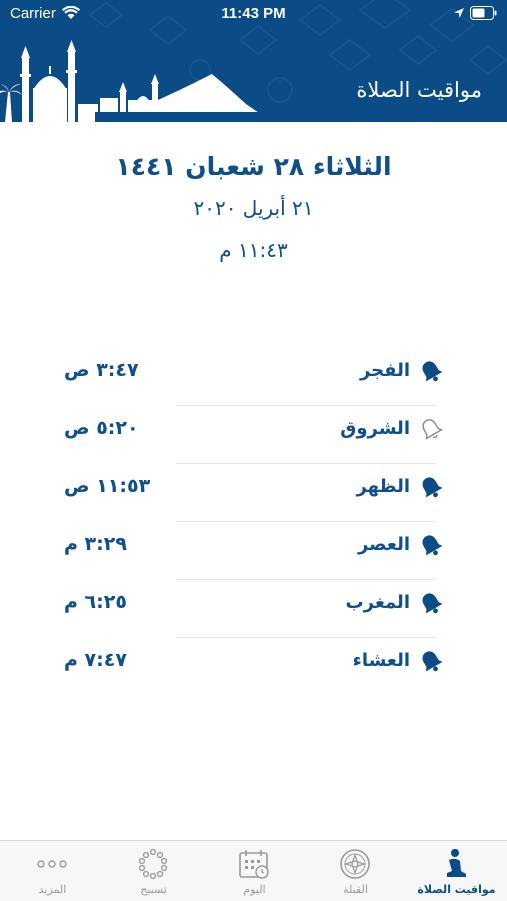 The height and width of the screenshot is (901, 507). What do you see at coordinates (253, 436) in the screenshot?
I see `prayer-row-shuruq: الشروق ٥:٢٠ ص` at bounding box center [253, 436].